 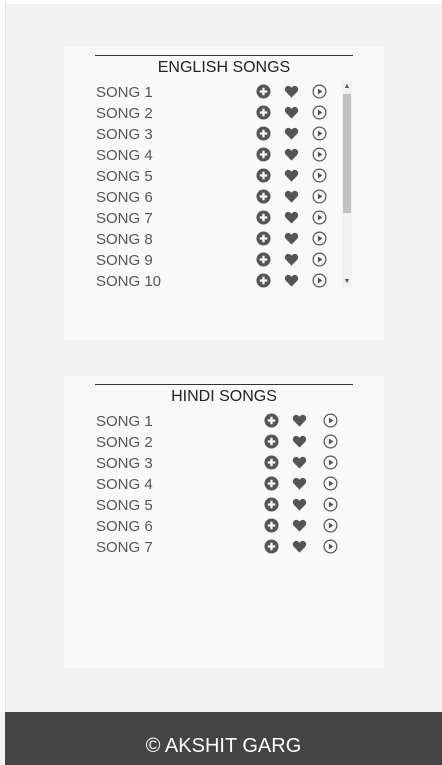 I want to click on song-row: SONG 9, so click(x=225, y=260).